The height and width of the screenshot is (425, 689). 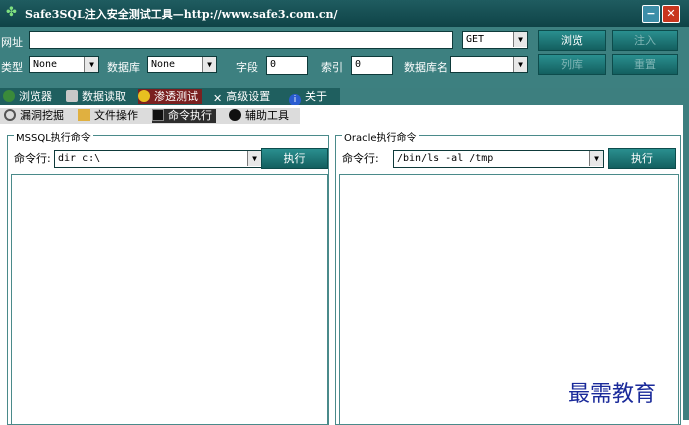 What do you see at coordinates (572, 64) in the screenshot?
I see `list-db-button: 列库` at bounding box center [572, 64].